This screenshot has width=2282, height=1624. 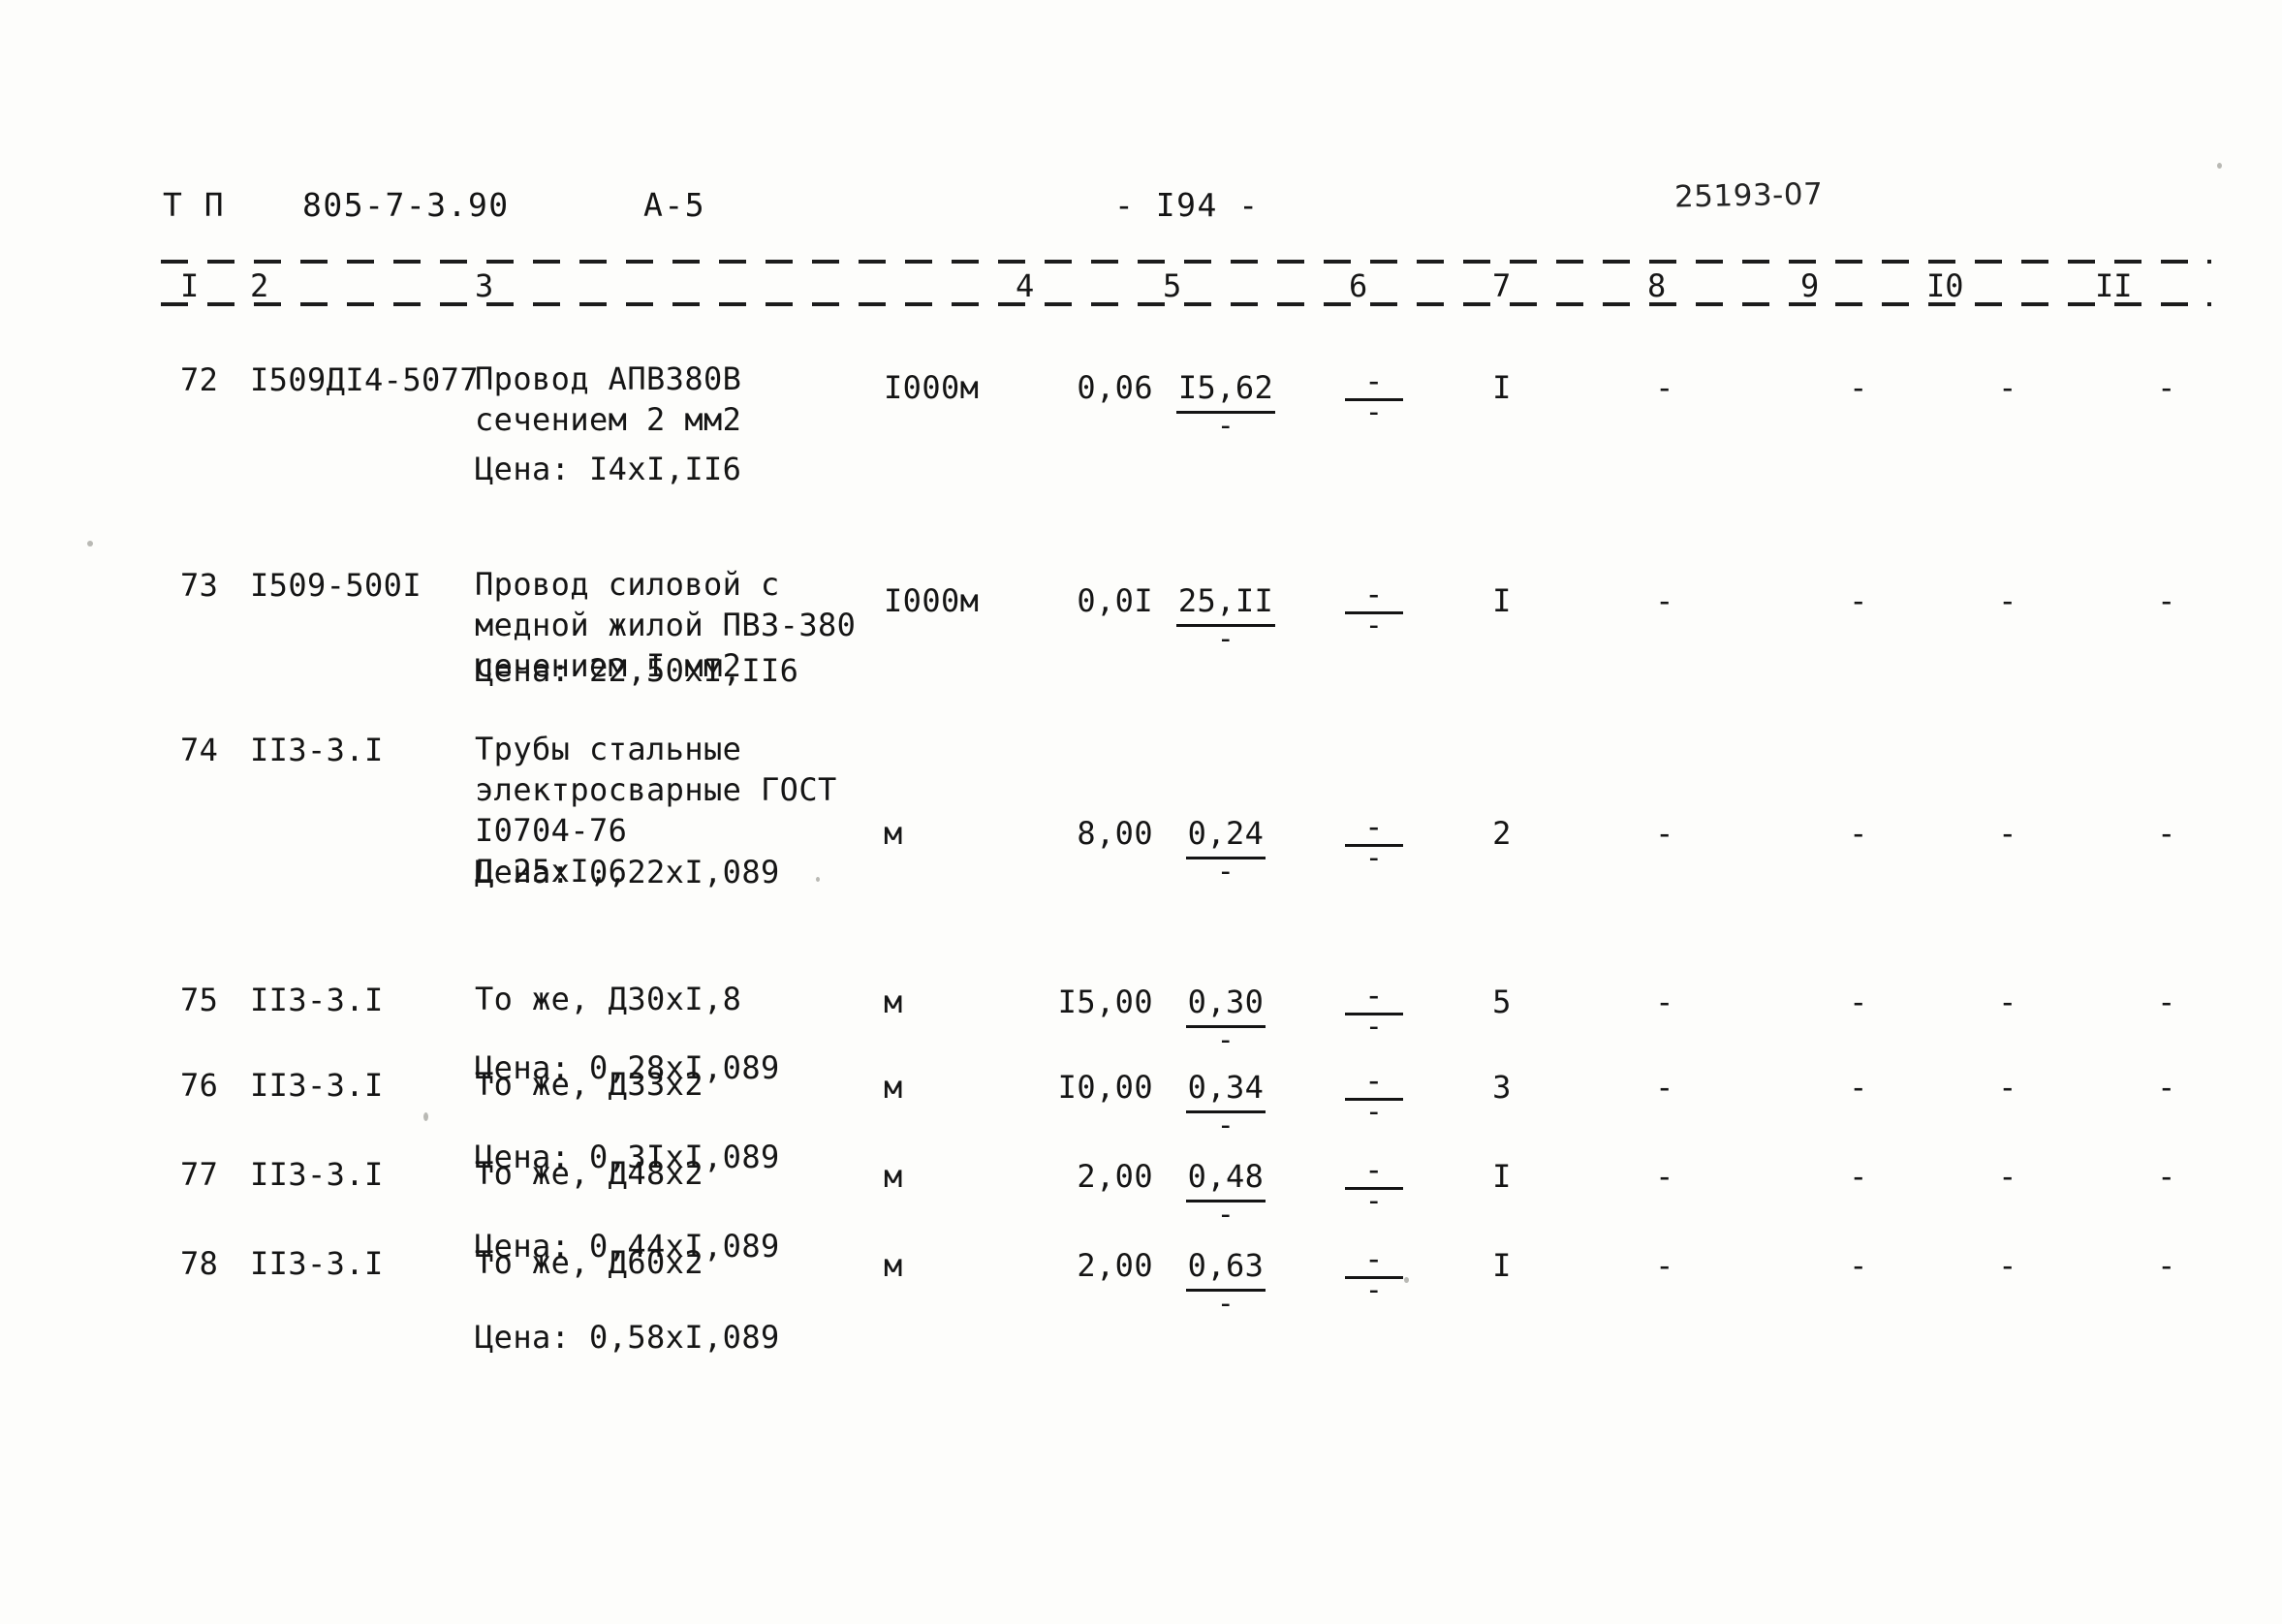 I want to click on row-price: 25,II -, so click(x=1225, y=619).